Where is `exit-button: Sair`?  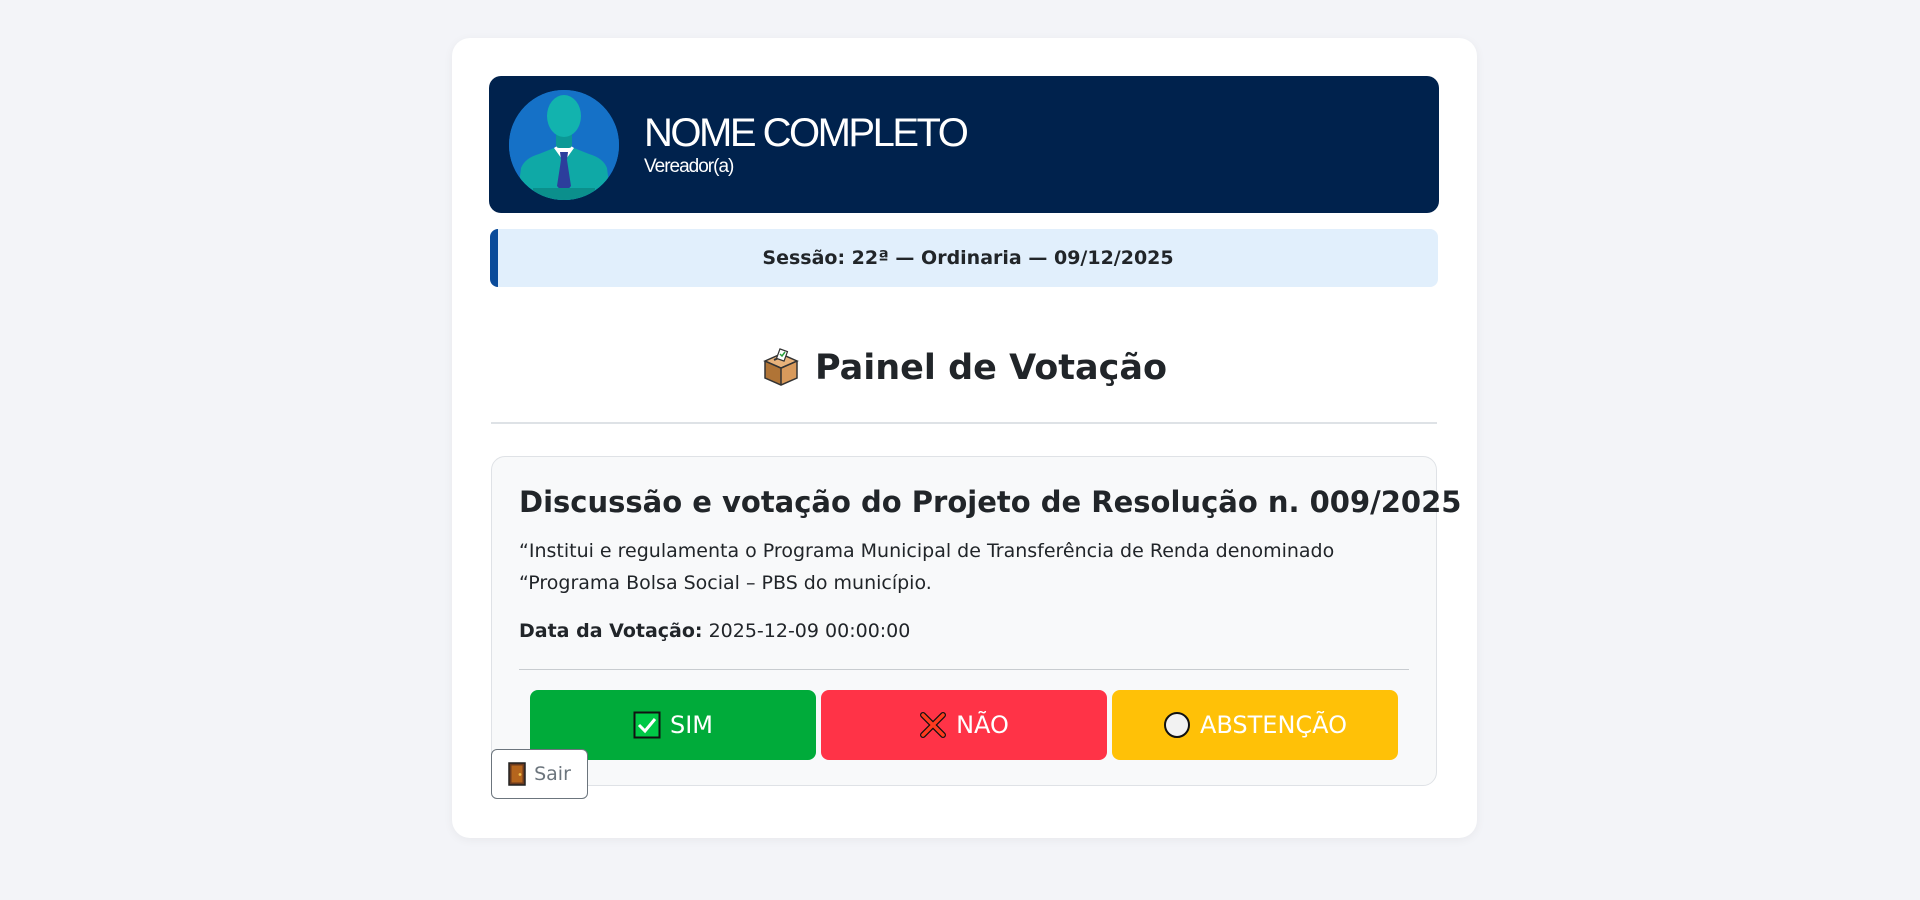
exit-button: Sair is located at coordinates (539, 774).